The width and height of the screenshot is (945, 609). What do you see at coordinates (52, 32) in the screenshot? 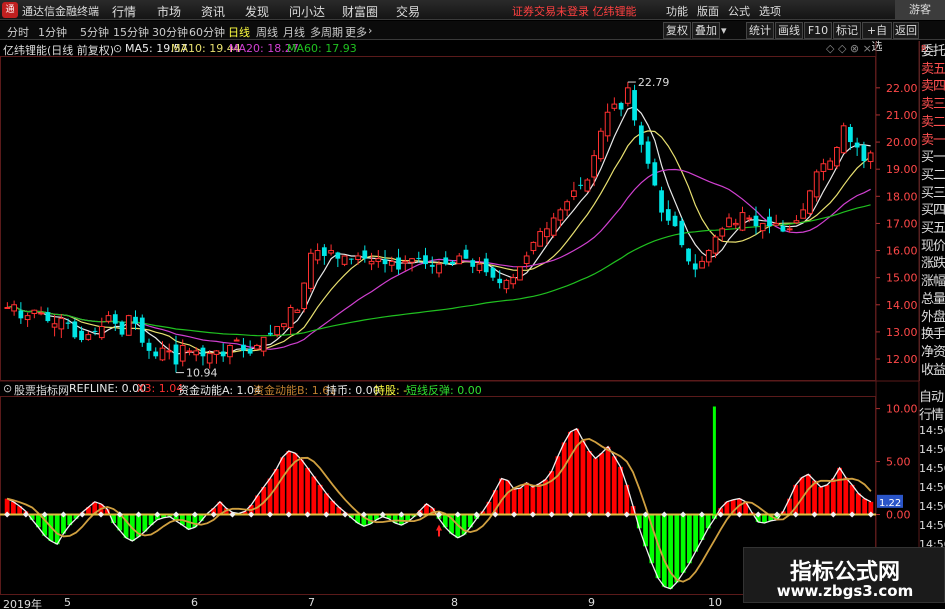
I see `period-tab-1min: 1分钟` at bounding box center [52, 32].